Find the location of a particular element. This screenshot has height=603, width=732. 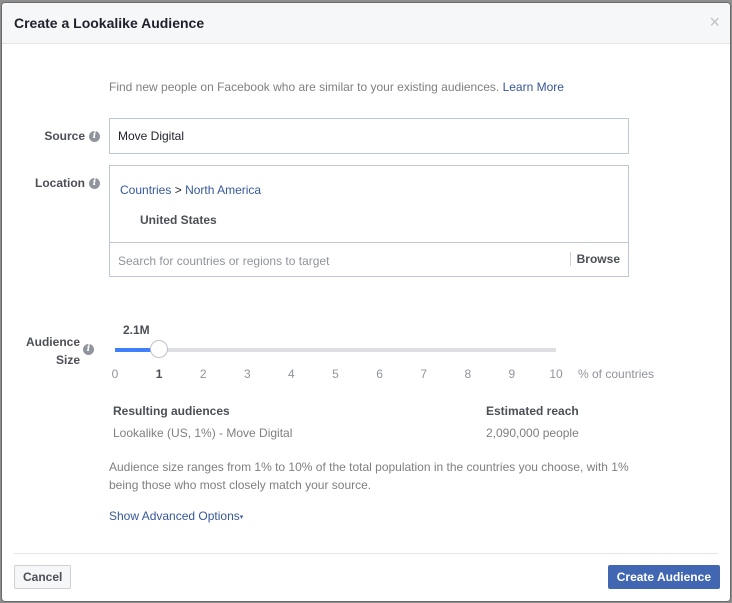

show-advanced-options-link: Show Advanced Options▾ is located at coordinates (176, 516).